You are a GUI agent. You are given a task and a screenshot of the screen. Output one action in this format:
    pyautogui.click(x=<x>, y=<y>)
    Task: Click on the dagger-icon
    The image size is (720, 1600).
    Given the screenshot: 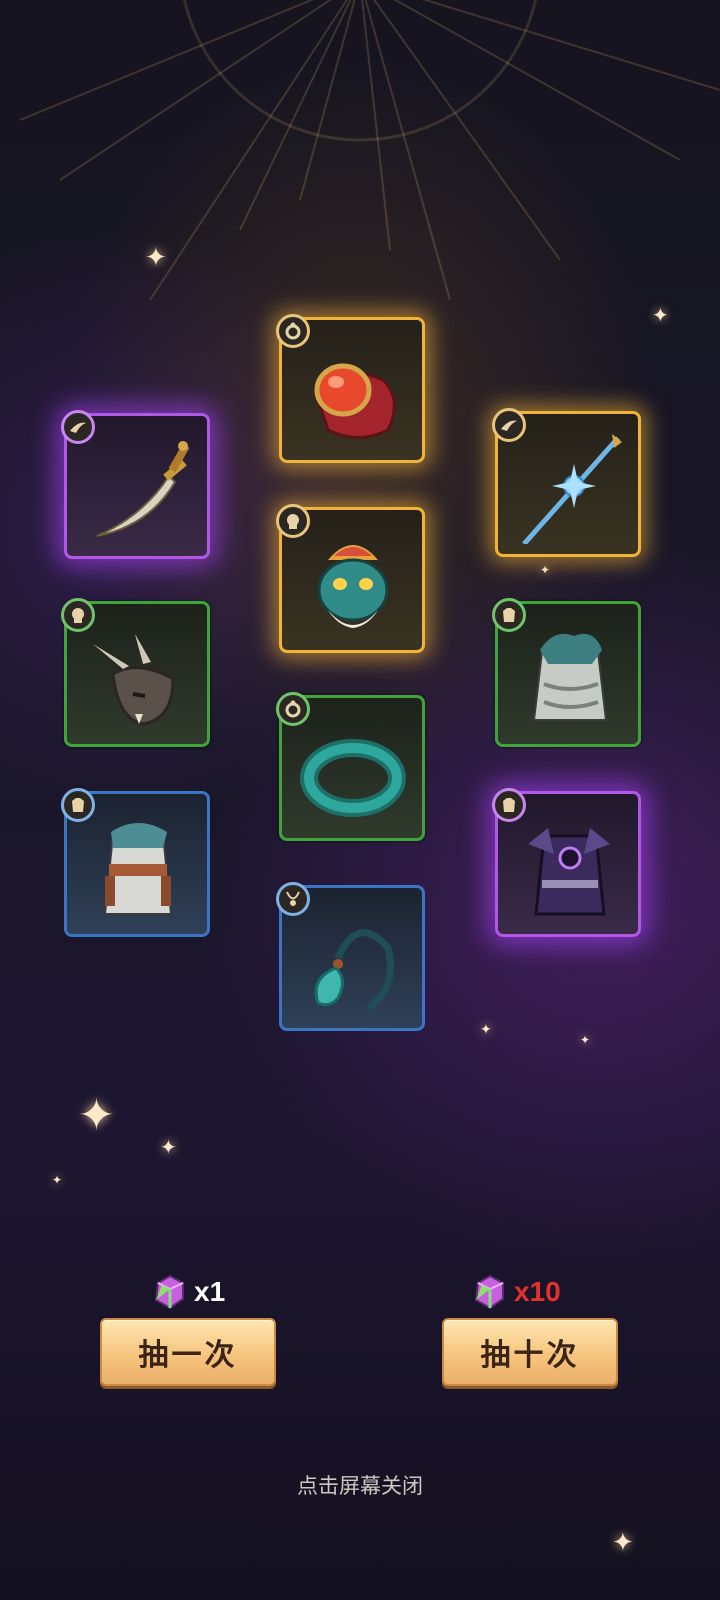 What is the action you would take?
    pyautogui.click(x=143, y=489)
    